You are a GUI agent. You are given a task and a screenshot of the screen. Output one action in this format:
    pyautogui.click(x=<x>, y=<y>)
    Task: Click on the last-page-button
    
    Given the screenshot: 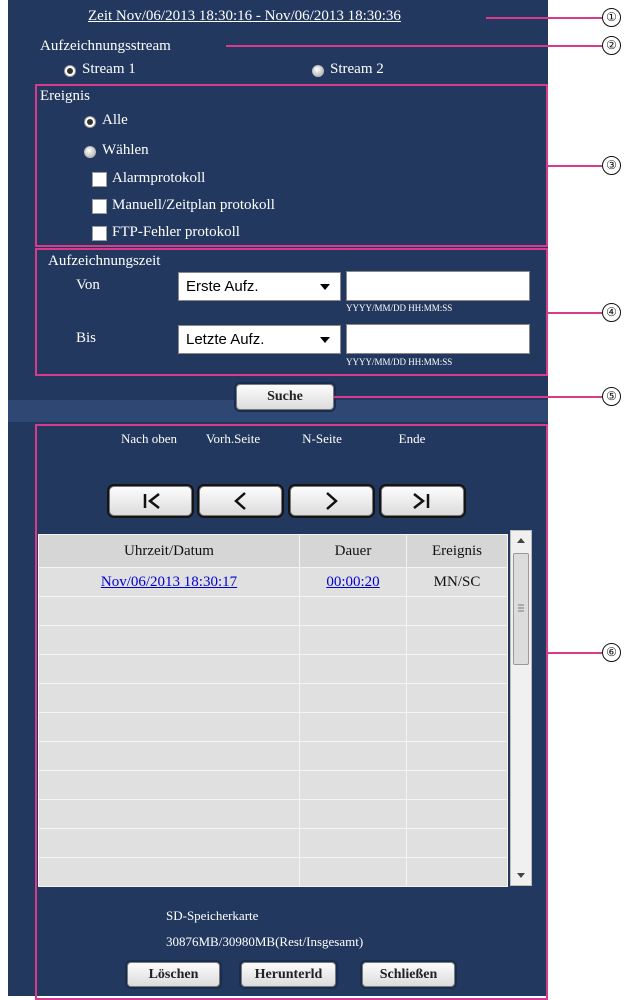 What is the action you would take?
    pyautogui.click(x=422, y=501)
    